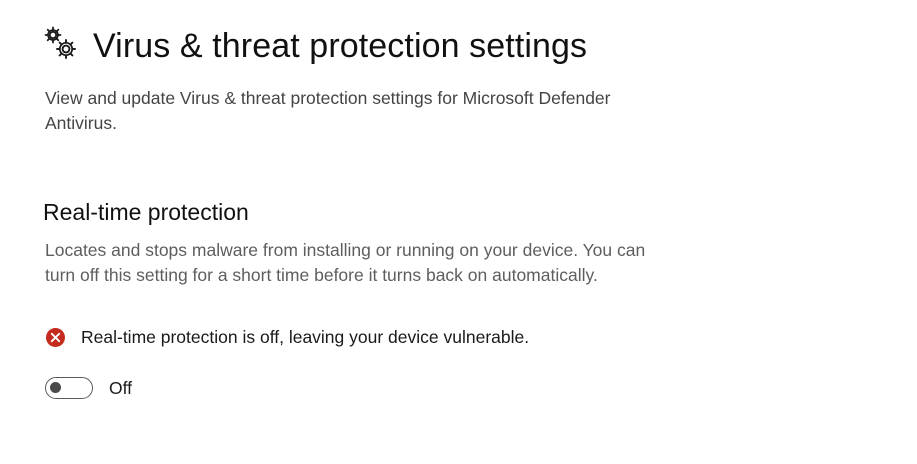 Image resolution: width=917 pixels, height=464 pixels. I want to click on error-icon, so click(55, 337).